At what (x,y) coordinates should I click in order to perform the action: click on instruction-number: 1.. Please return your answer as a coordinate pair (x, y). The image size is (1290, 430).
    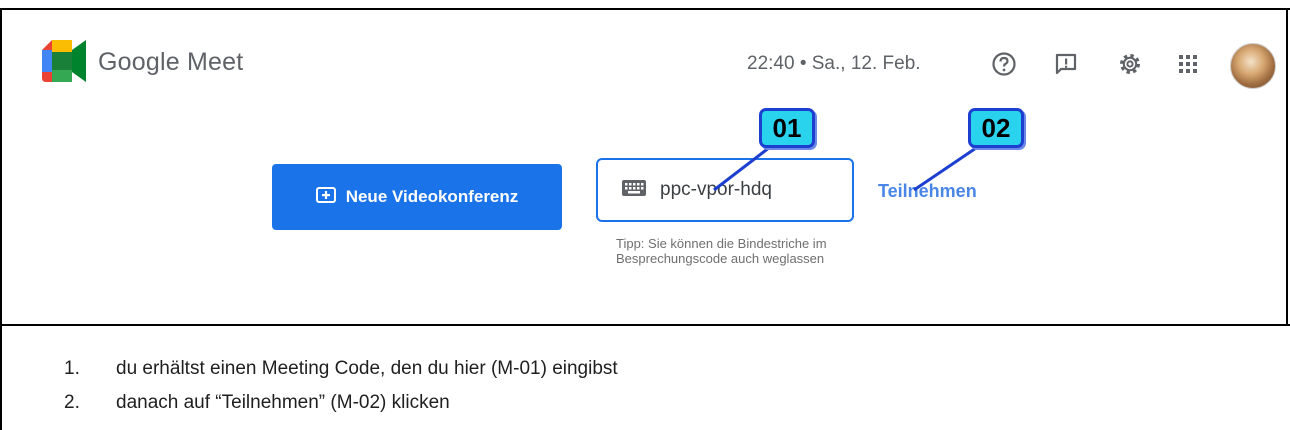
    Looking at the image, I should click on (72, 368).